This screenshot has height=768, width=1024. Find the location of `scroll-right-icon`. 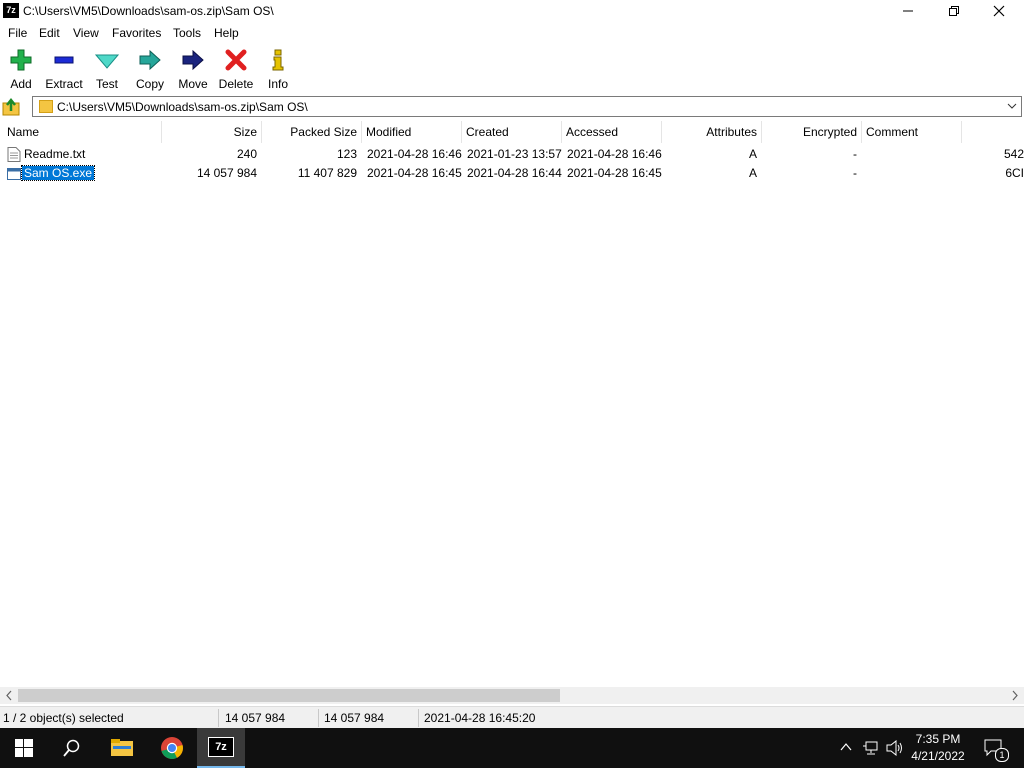

scroll-right-icon is located at coordinates (1015, 695).